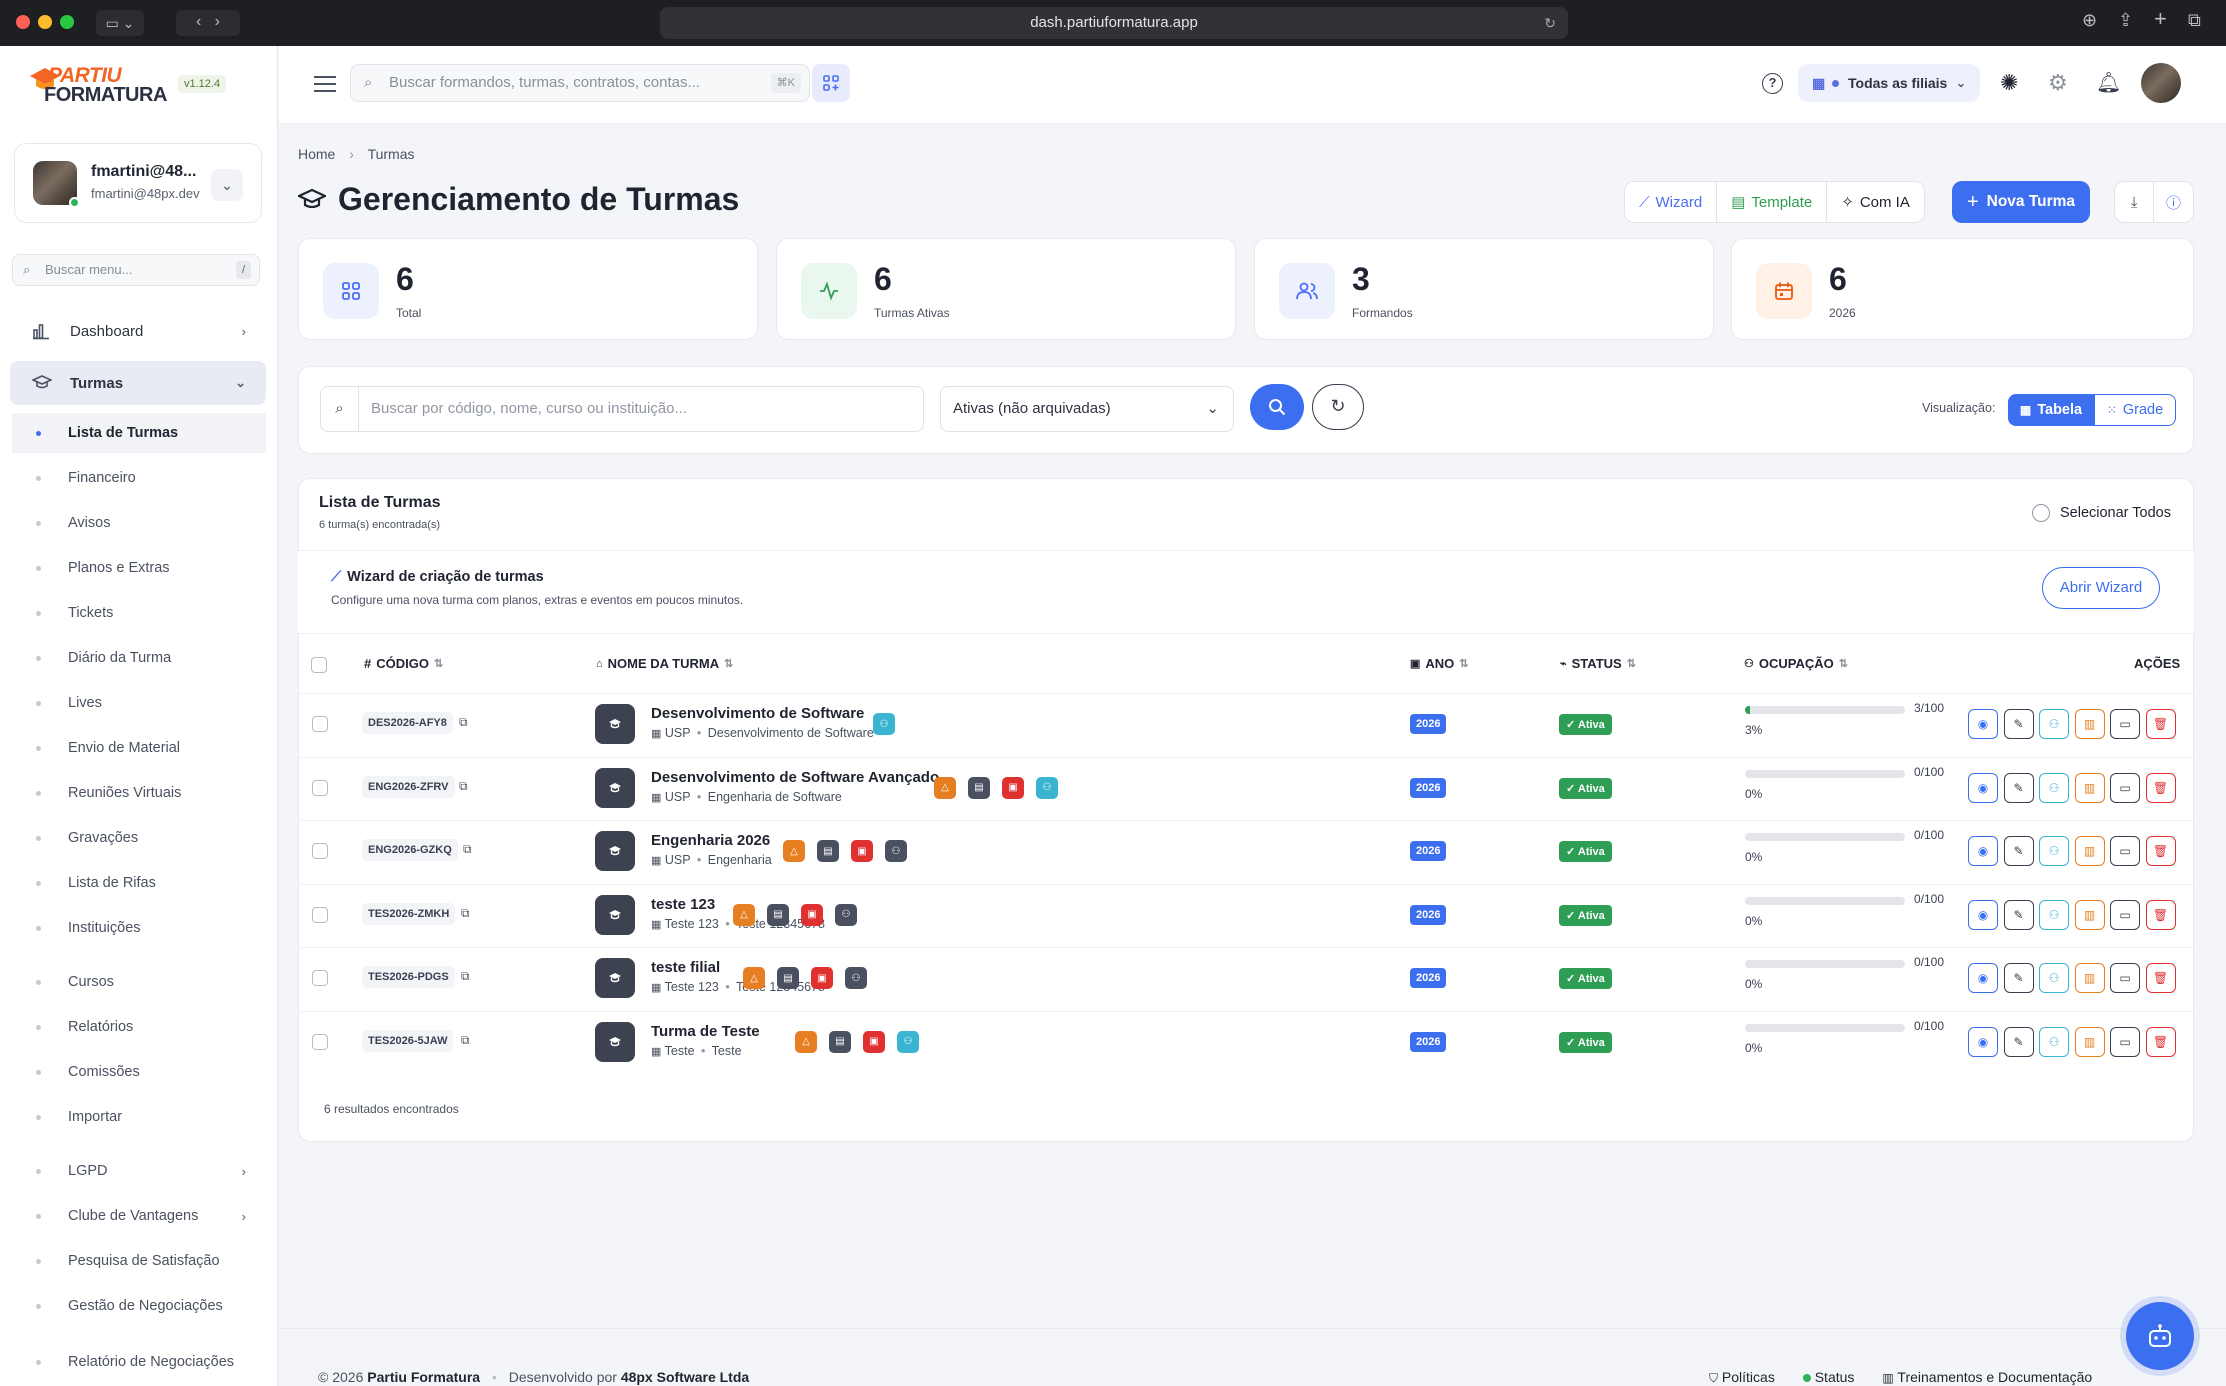 This screenshot has width=2226, height=1386. Describe the element at coordinates (1671, 202) in the screenshot. I see `wizard-button: ⟋ Wizard` at that location.